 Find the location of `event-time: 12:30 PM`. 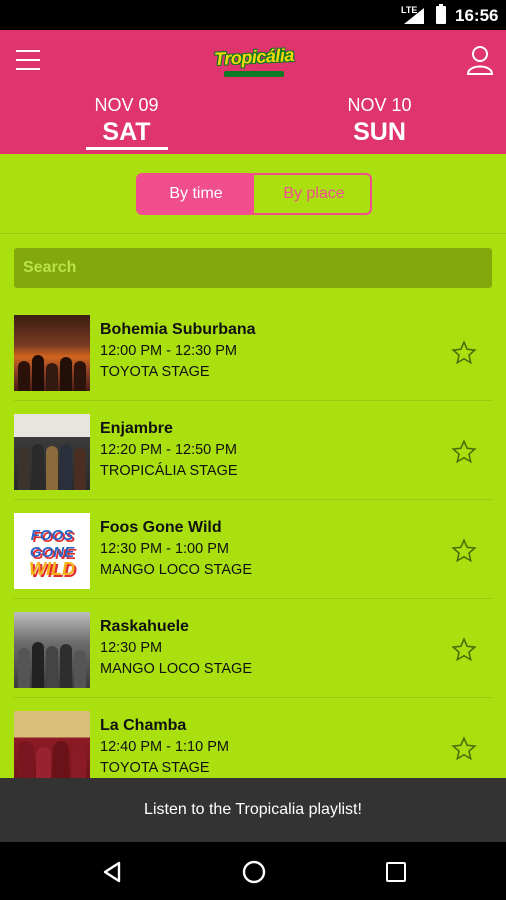

event-time: 12:30 PM is located at coordinates (131, 648).